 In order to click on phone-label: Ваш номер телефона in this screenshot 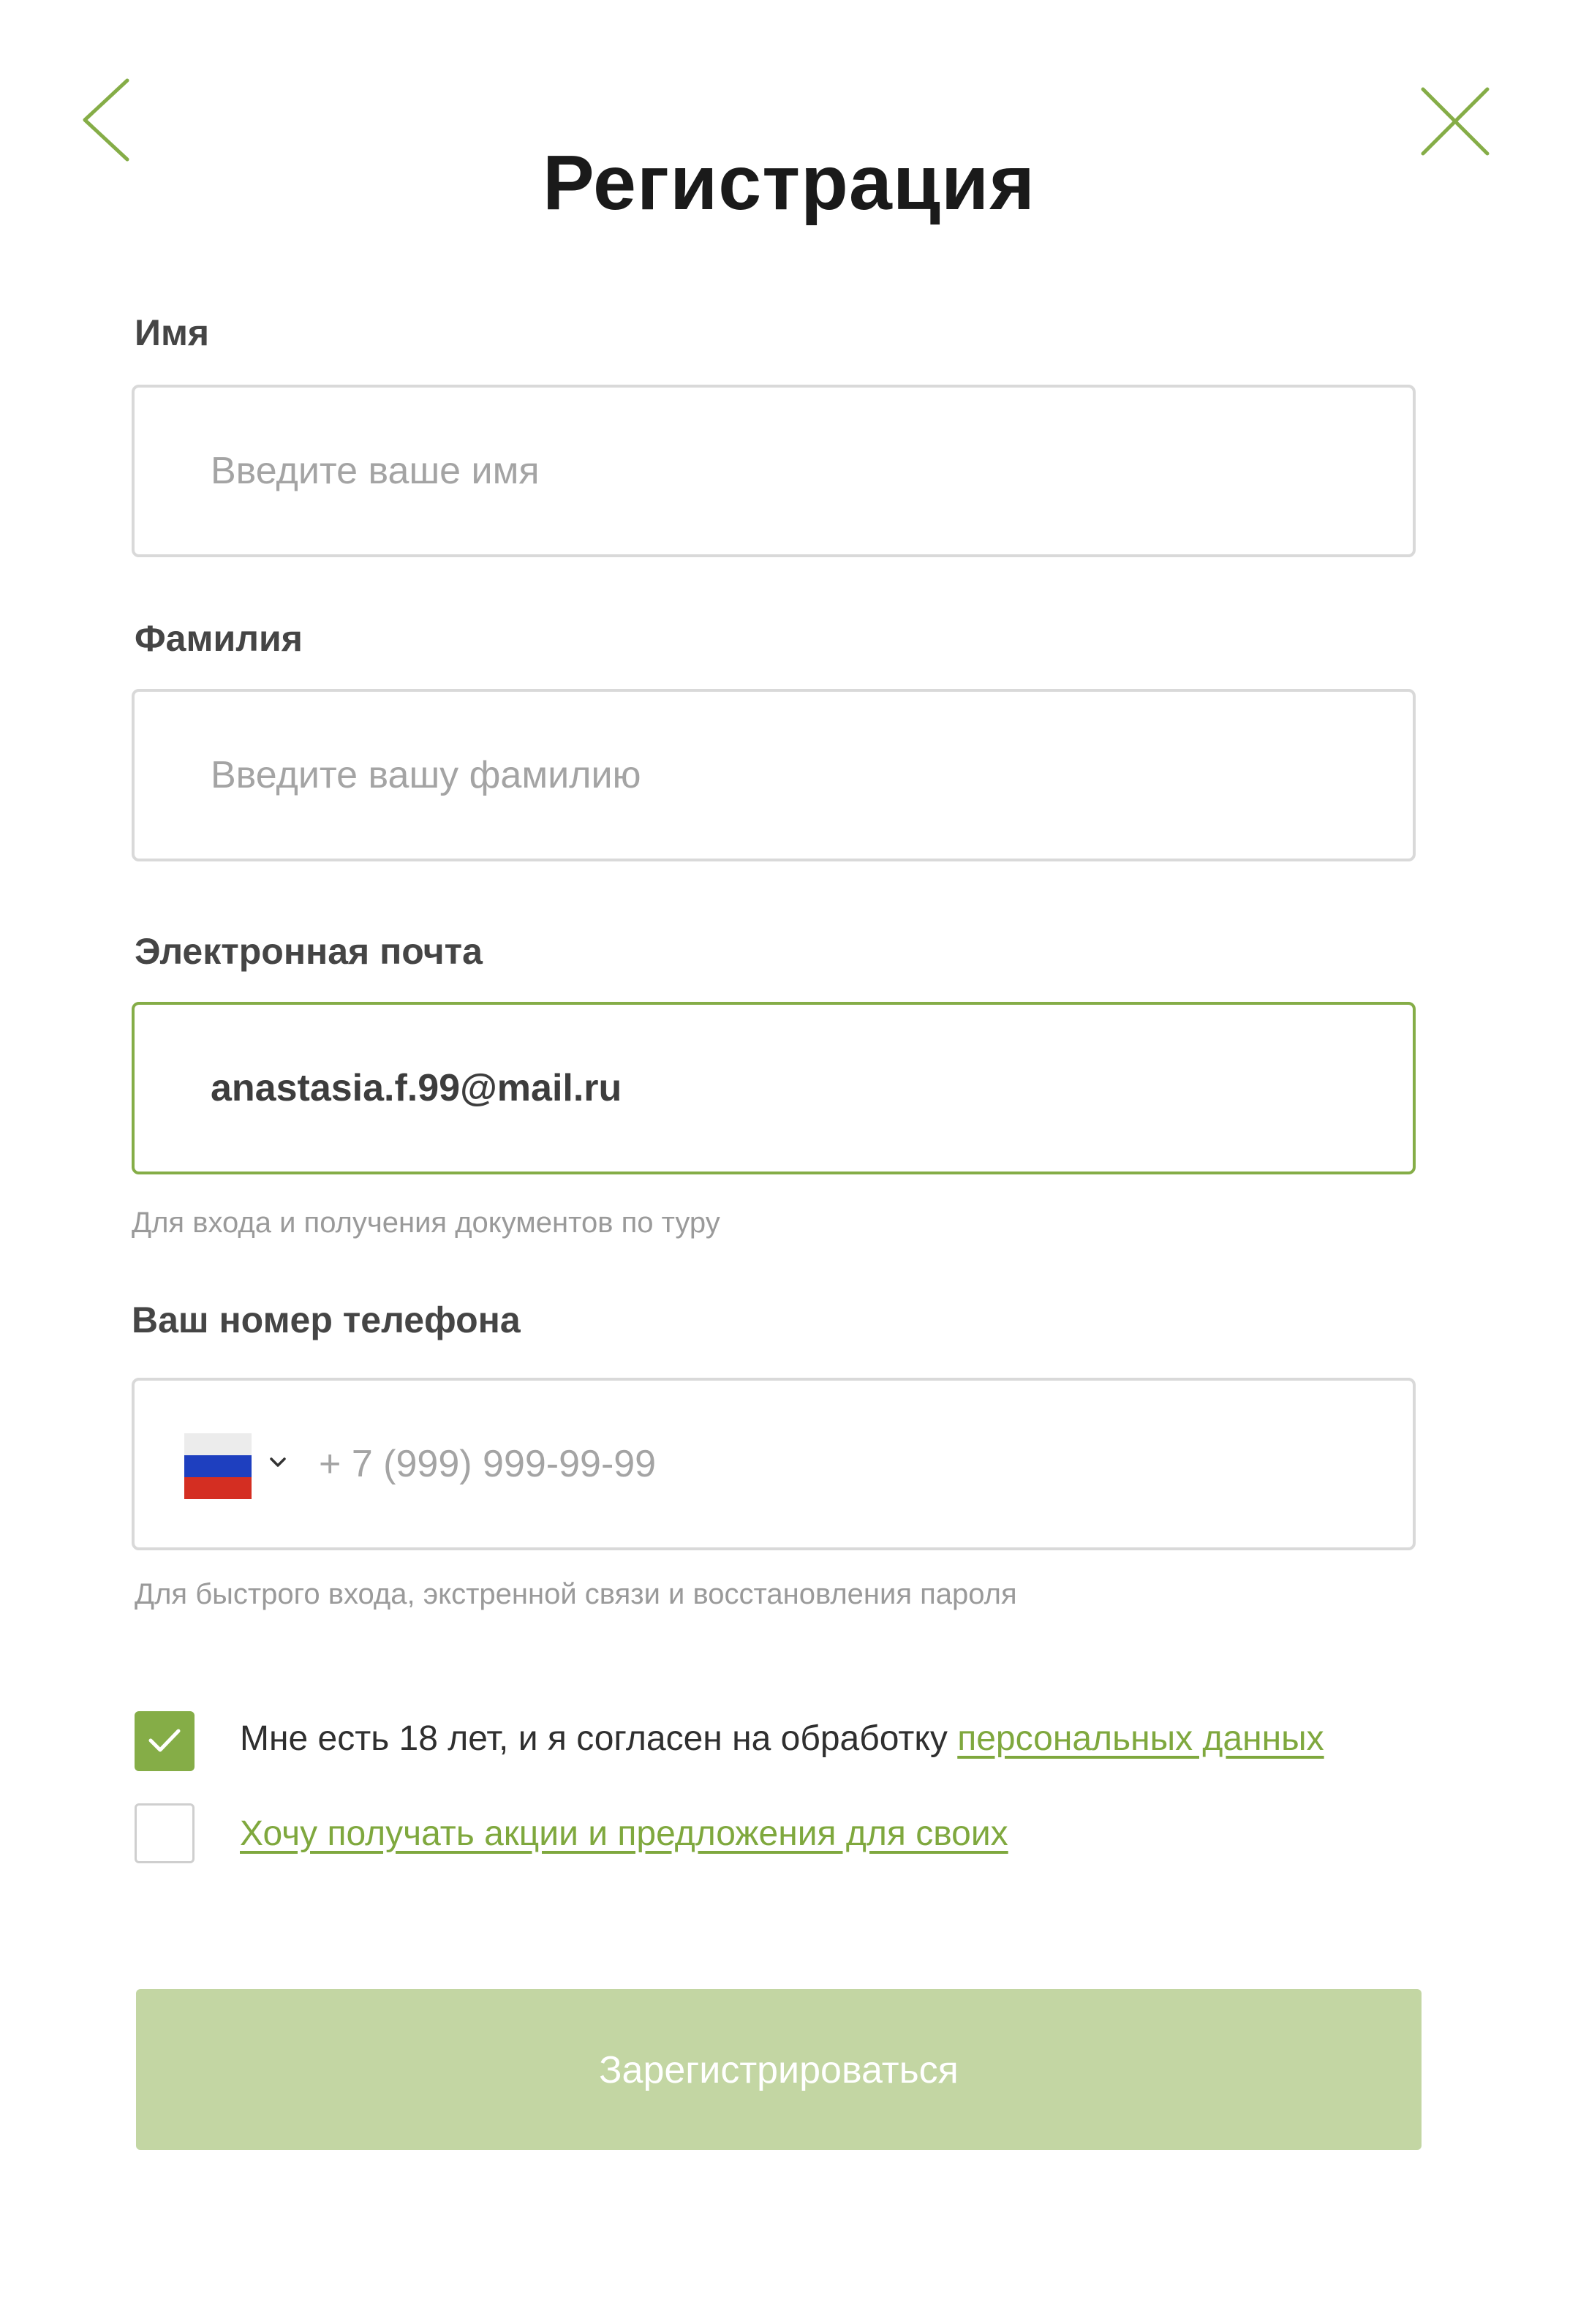, I will do `click(327, 1319)`.